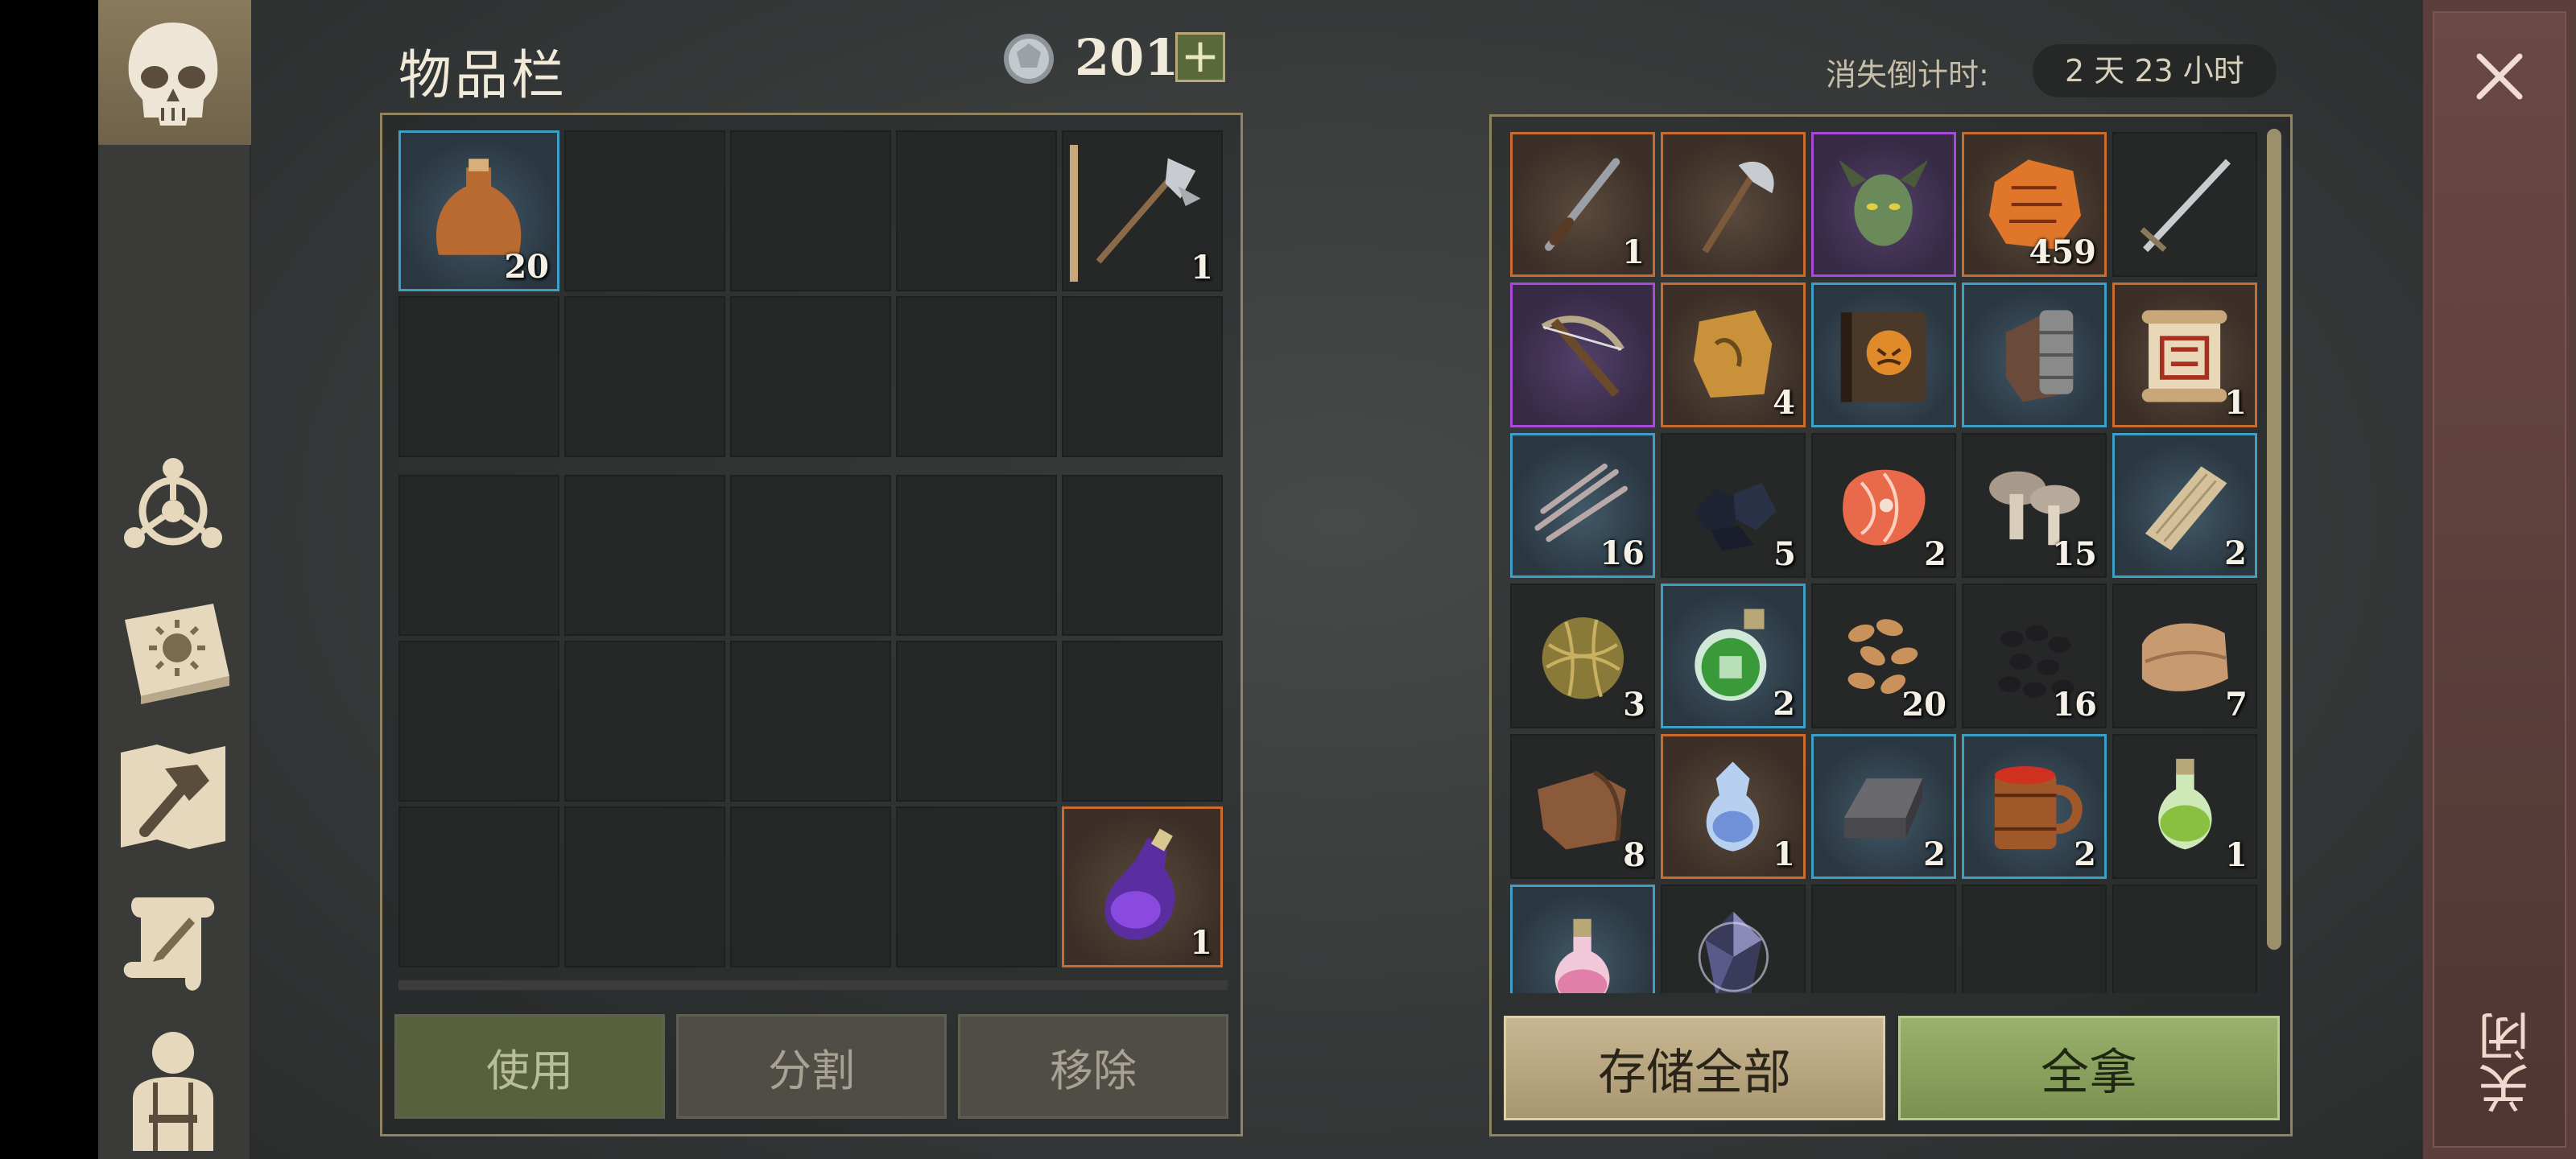 The height and width of the screenshot is (1159, 2576). I want to click on hammer-map-icon, so click(173, 796).